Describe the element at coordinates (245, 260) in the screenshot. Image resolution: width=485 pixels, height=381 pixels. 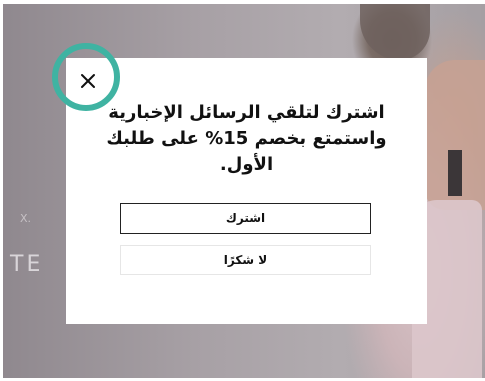
I see `decline-button: لا شكرًا` at that location.